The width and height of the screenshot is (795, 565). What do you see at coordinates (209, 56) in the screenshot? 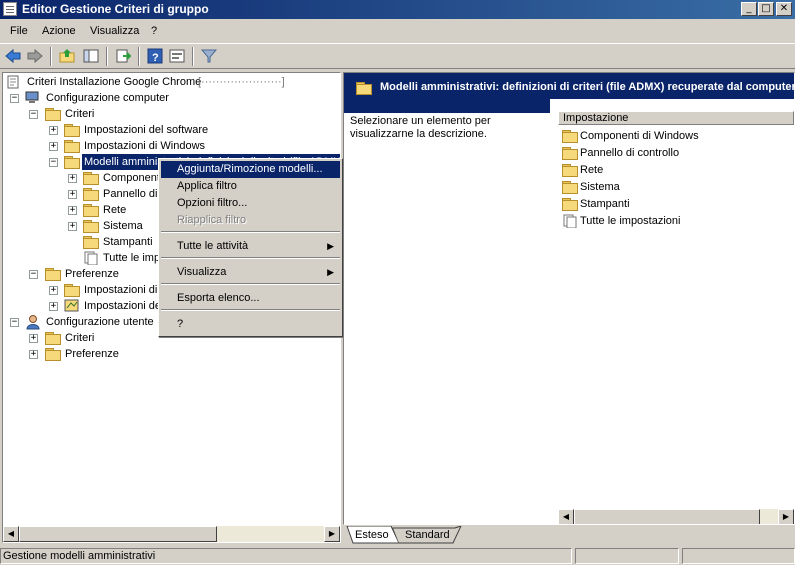
I see `filter-icon` at bounding box center [209, 56].